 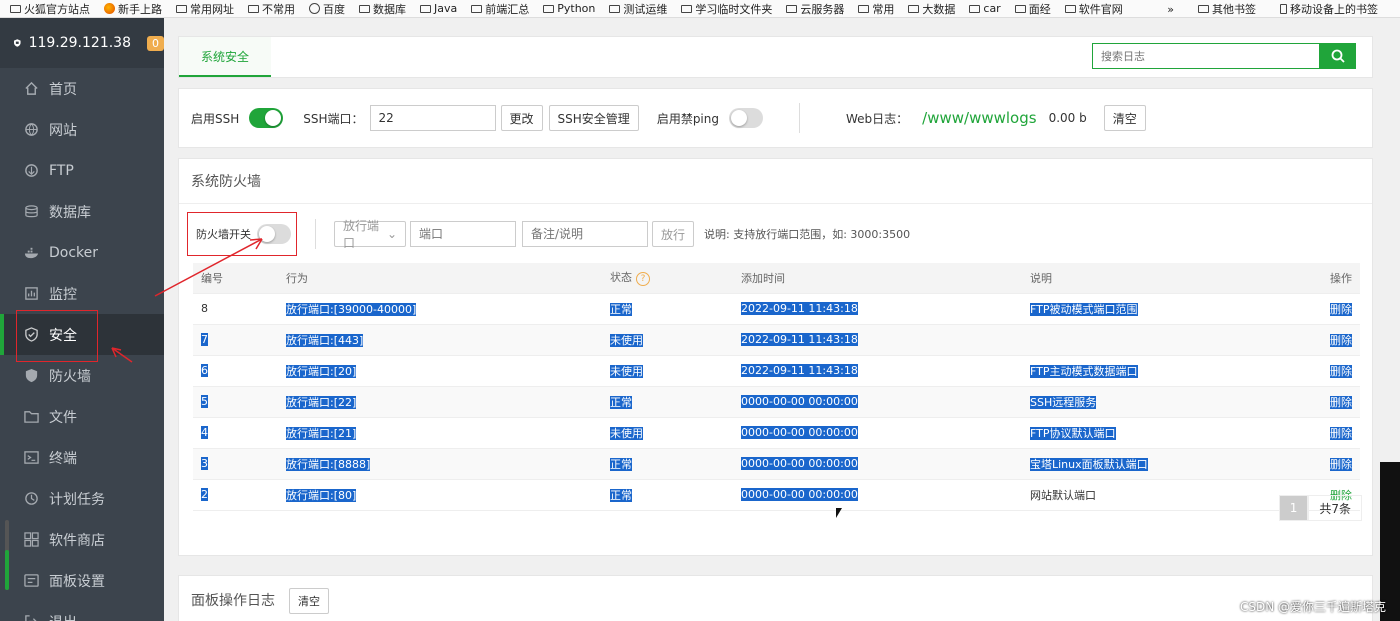 I want to click on action-select: 放行端口 ⌄, so click(x=370, y=234).